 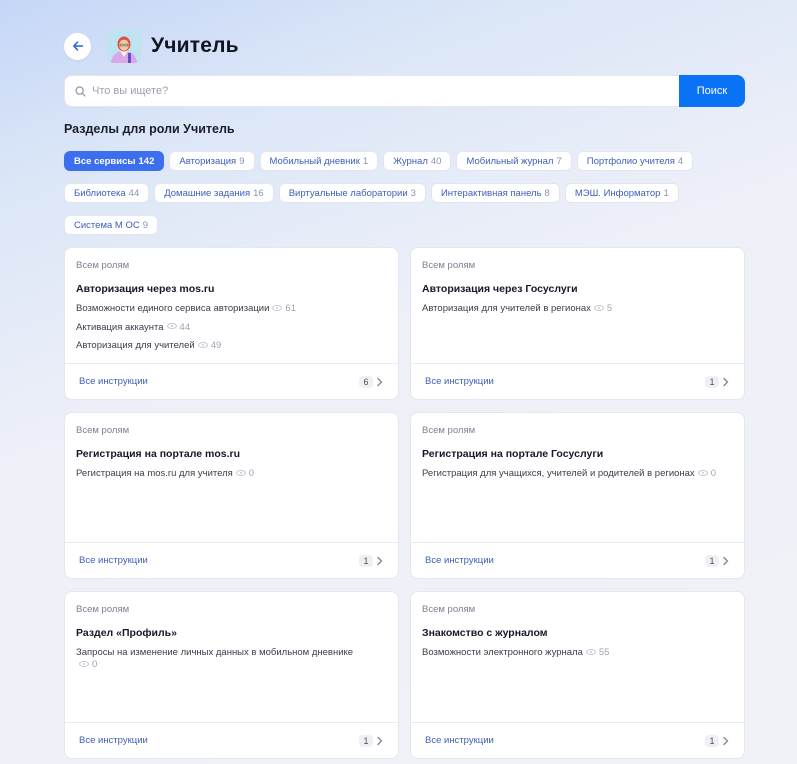 What do you see at coordinates (547, 193) in the screenshot?
I see `chip-count: 8` at bounding box center [547, 193].